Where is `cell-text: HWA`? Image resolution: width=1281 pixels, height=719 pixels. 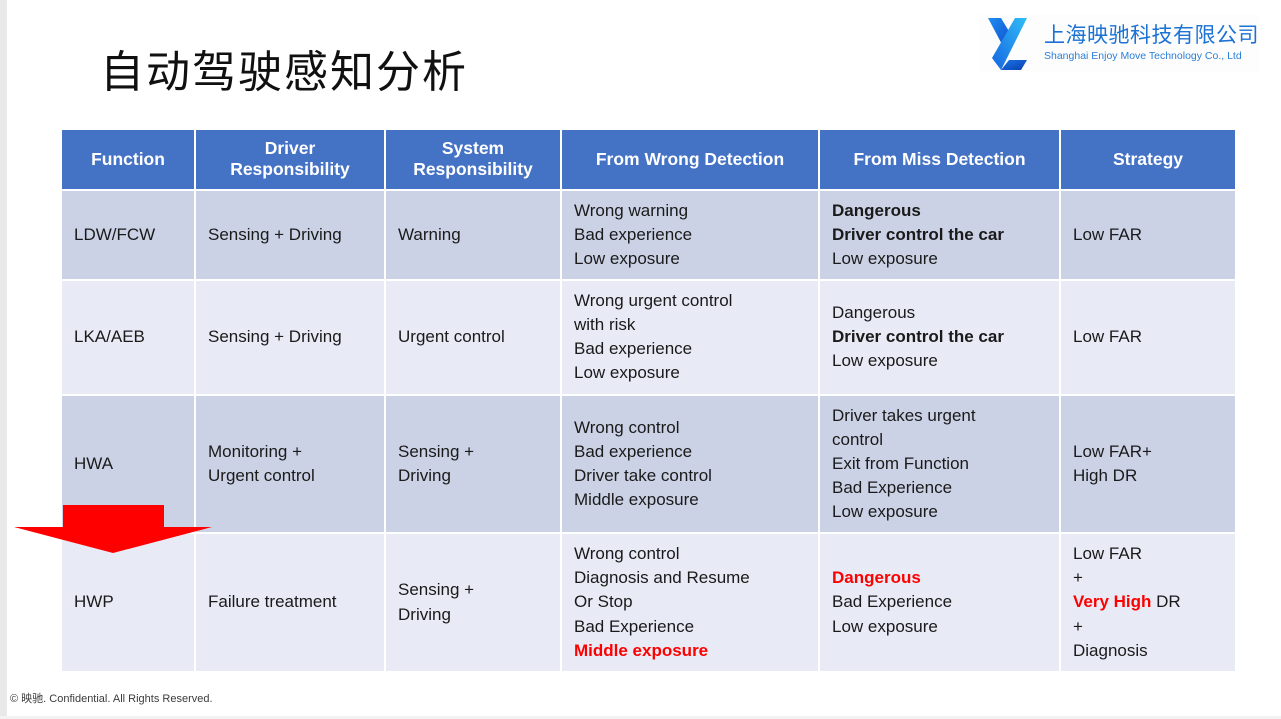 cell-text: HWA is located at coordinates (94, 463).